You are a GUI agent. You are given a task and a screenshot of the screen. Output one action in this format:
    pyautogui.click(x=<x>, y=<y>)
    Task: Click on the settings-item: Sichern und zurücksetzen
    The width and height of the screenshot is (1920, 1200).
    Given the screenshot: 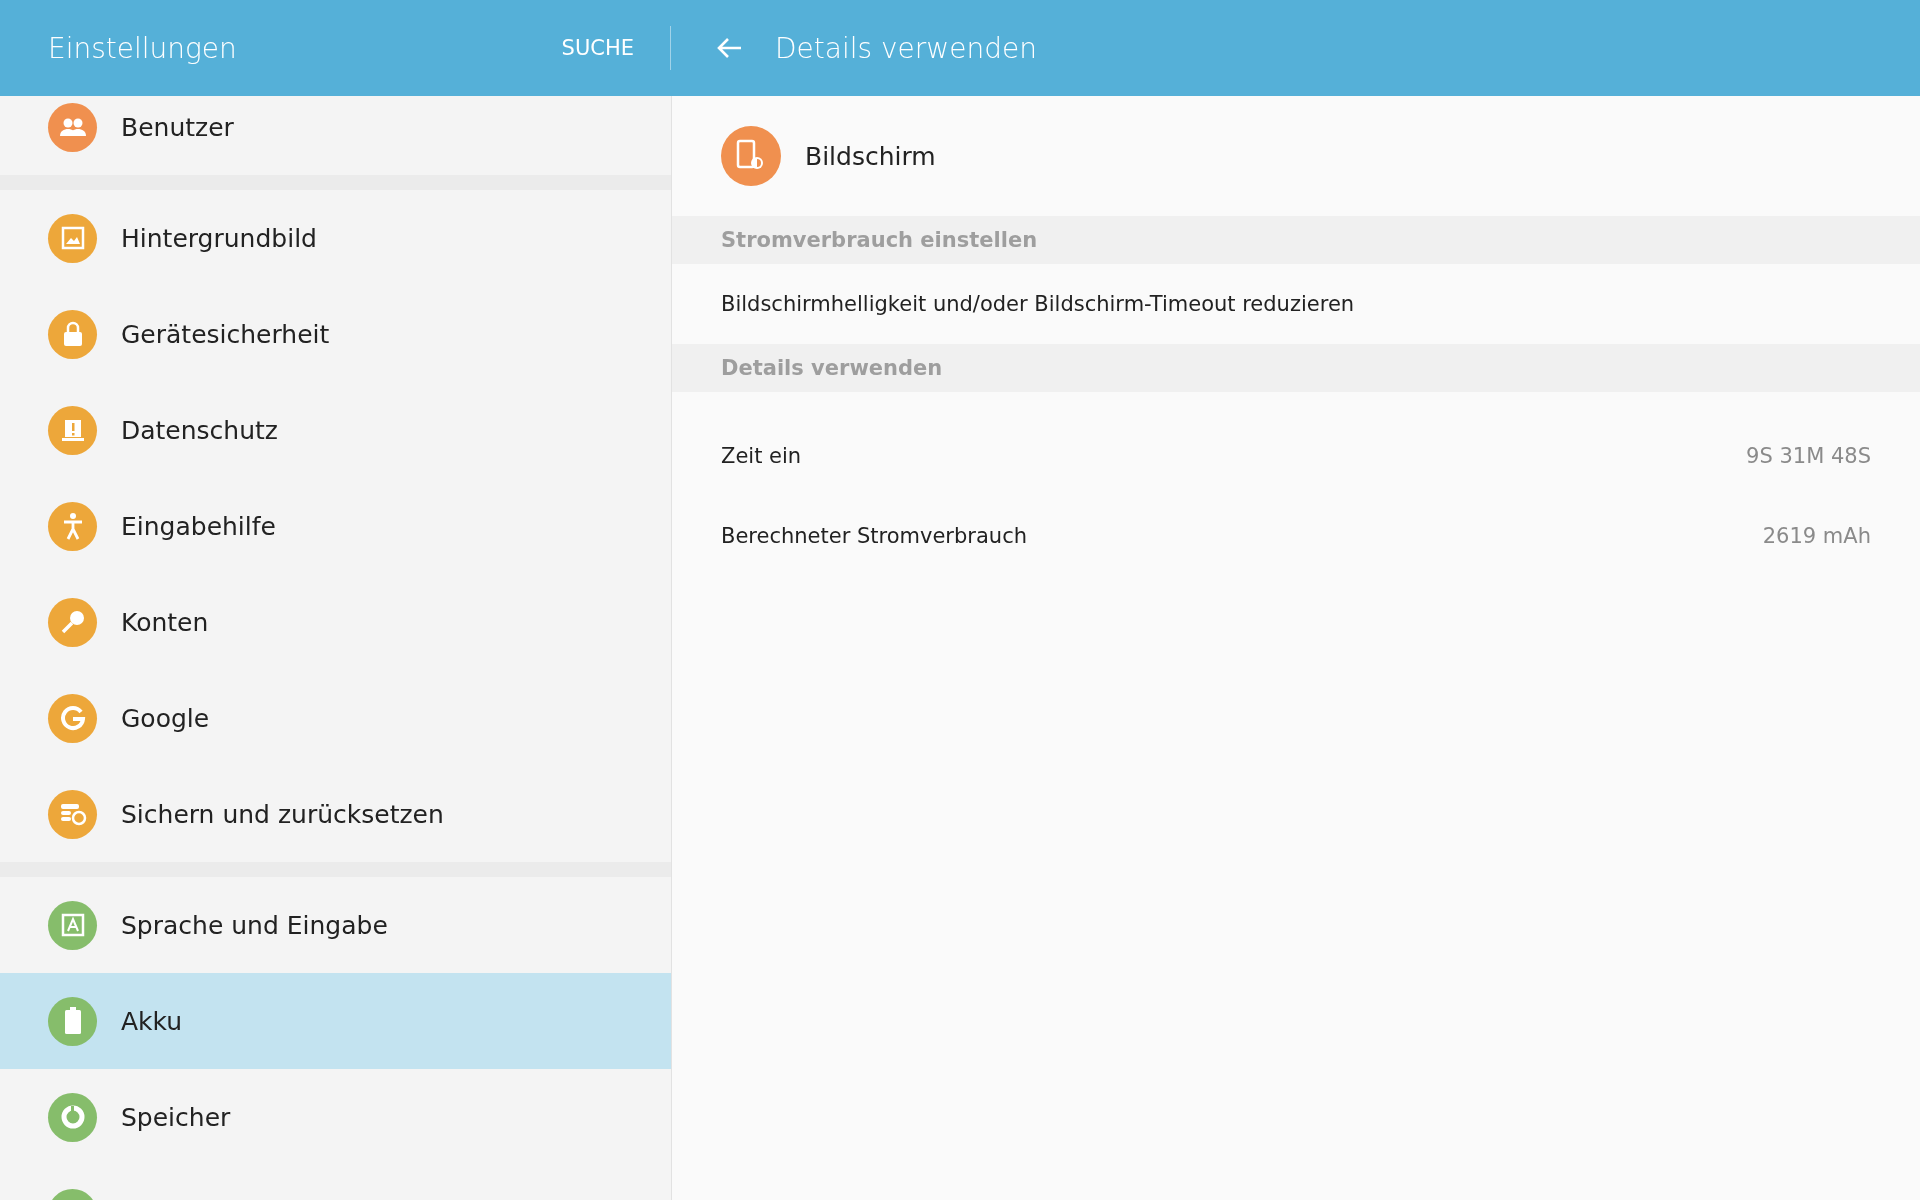 What is the action you would take?
    pyautogui.click(x=335, y=814)
    